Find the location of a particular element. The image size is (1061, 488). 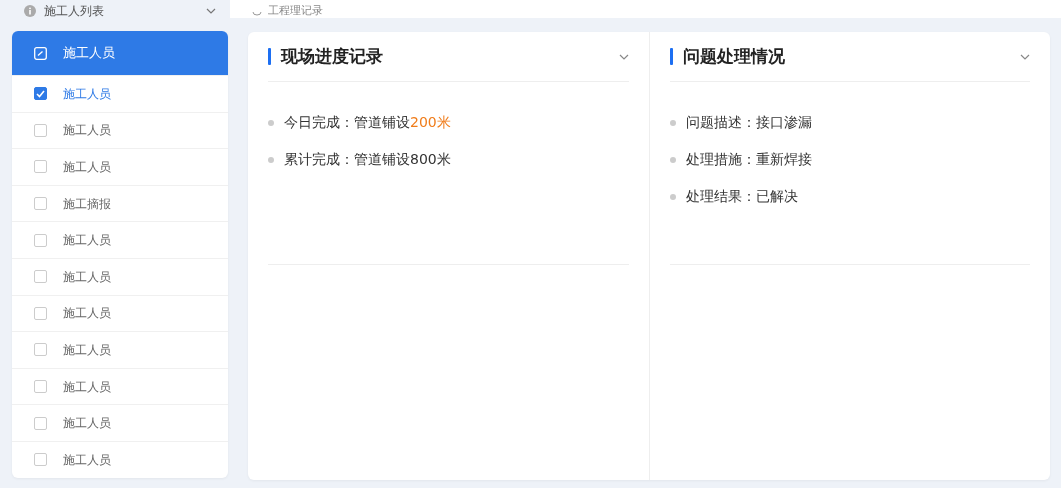

record-text: 处理结果：已解决 is located at coordinates (741, 196).